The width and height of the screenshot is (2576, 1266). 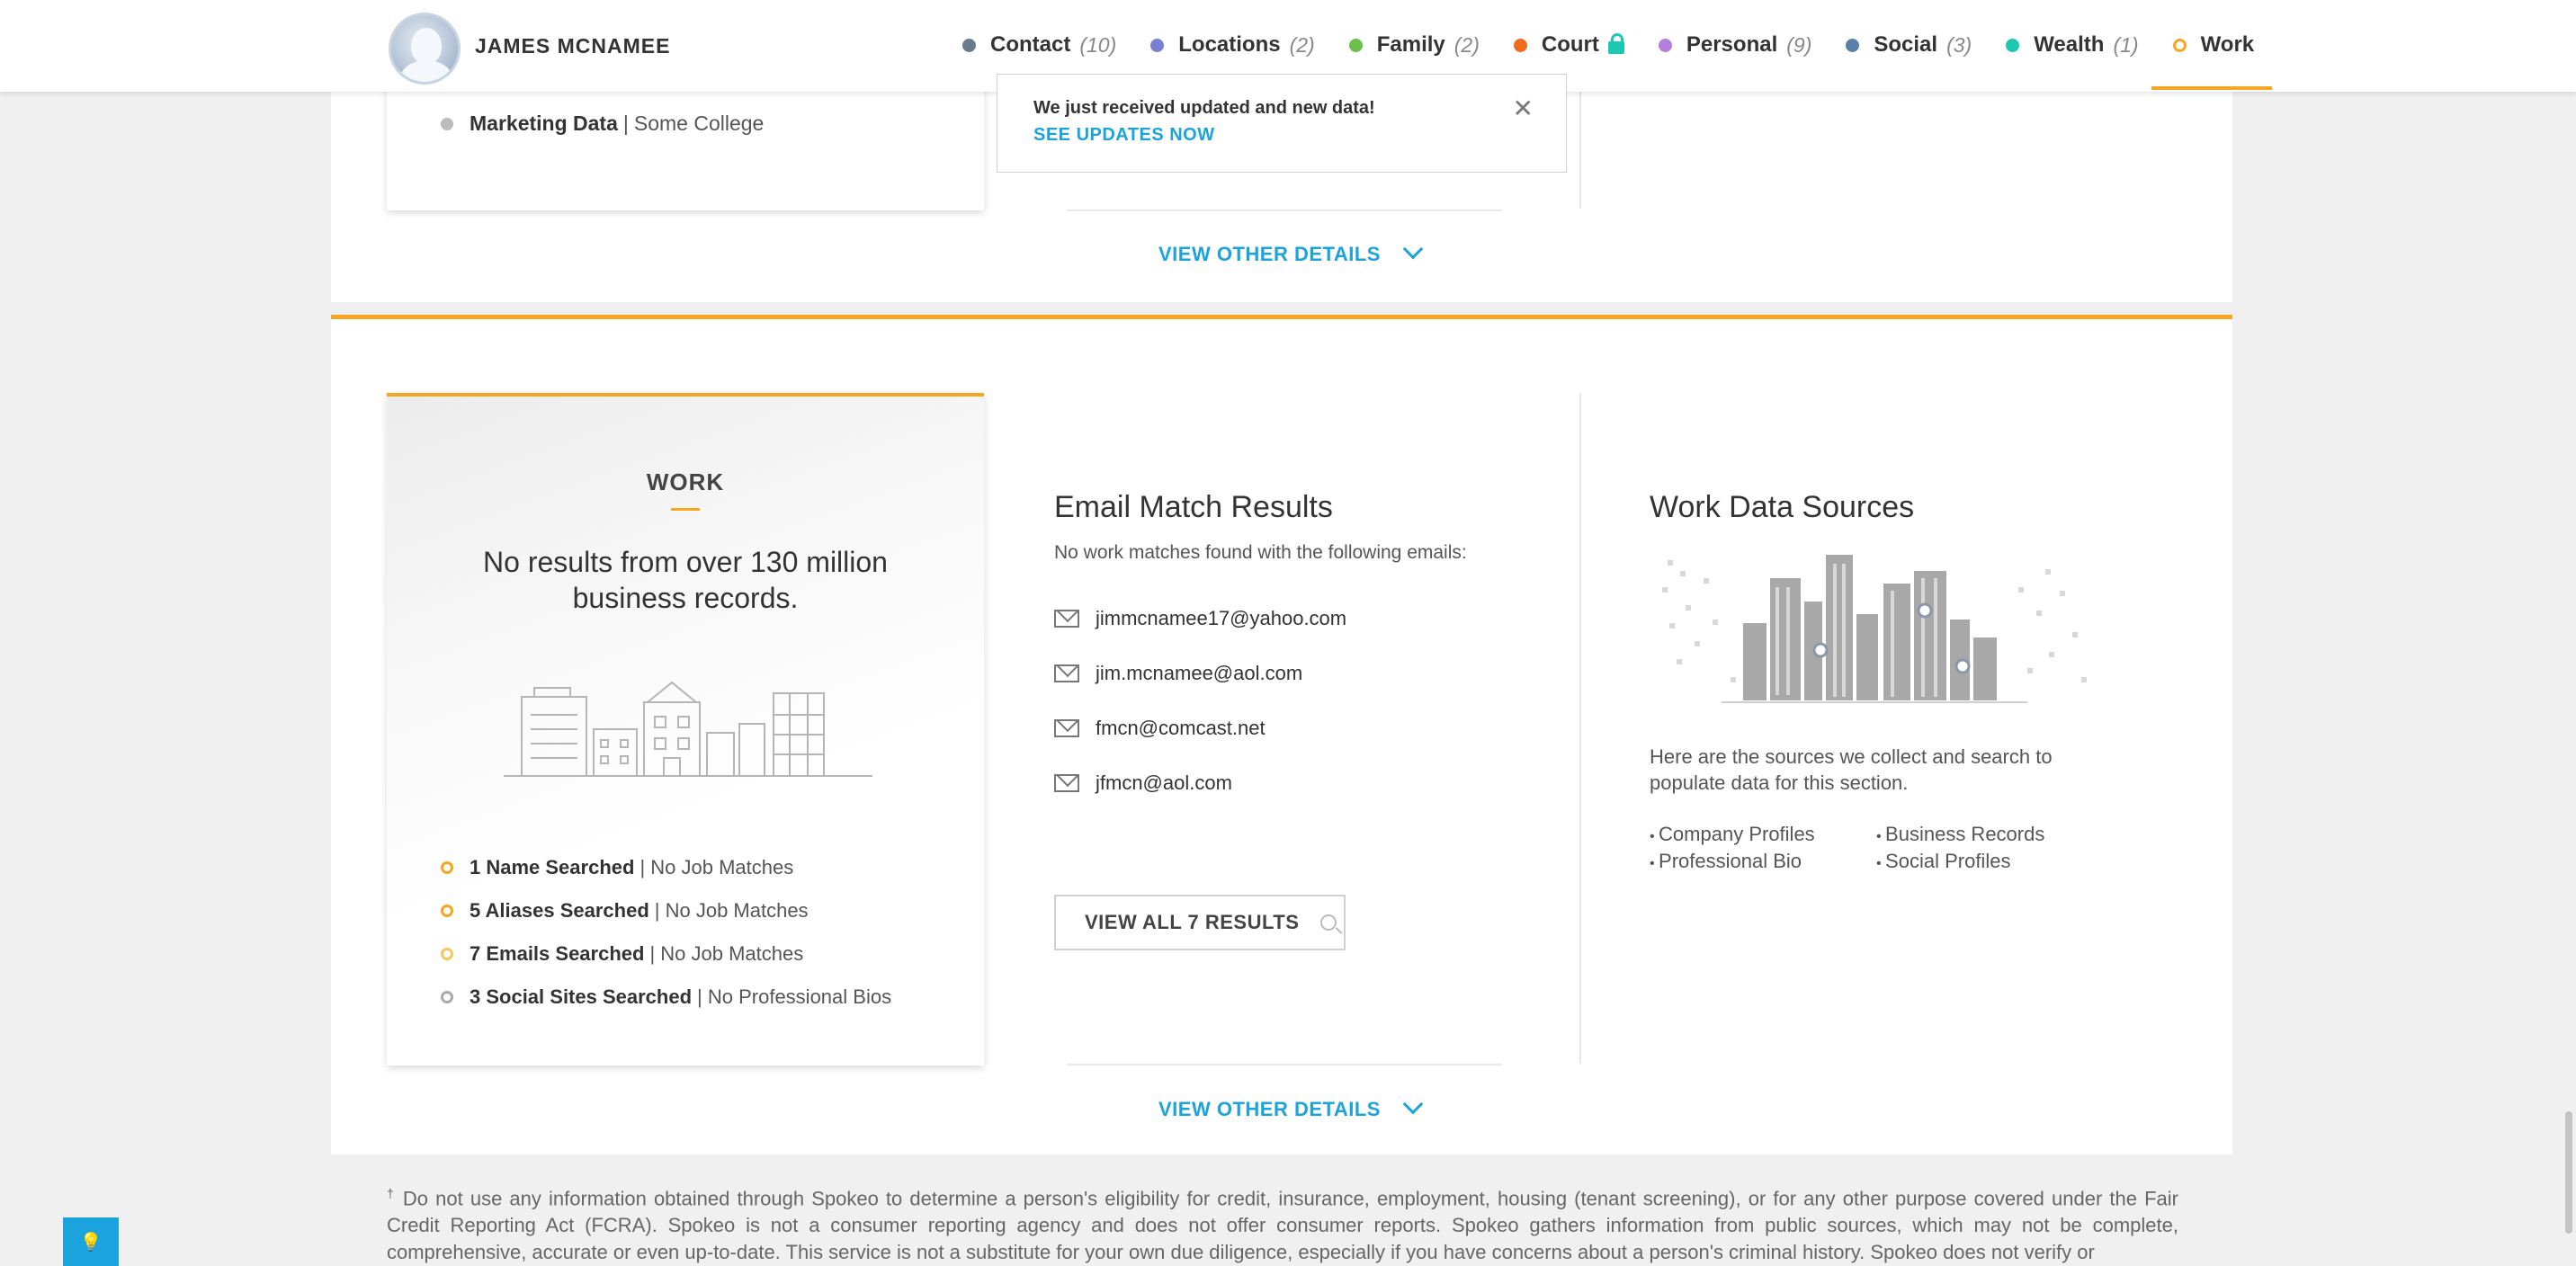 What do you see at coordinates (2126, 44) in the screenshot?
I see `nav-count: (1)` at bounding box center [2126, 44].